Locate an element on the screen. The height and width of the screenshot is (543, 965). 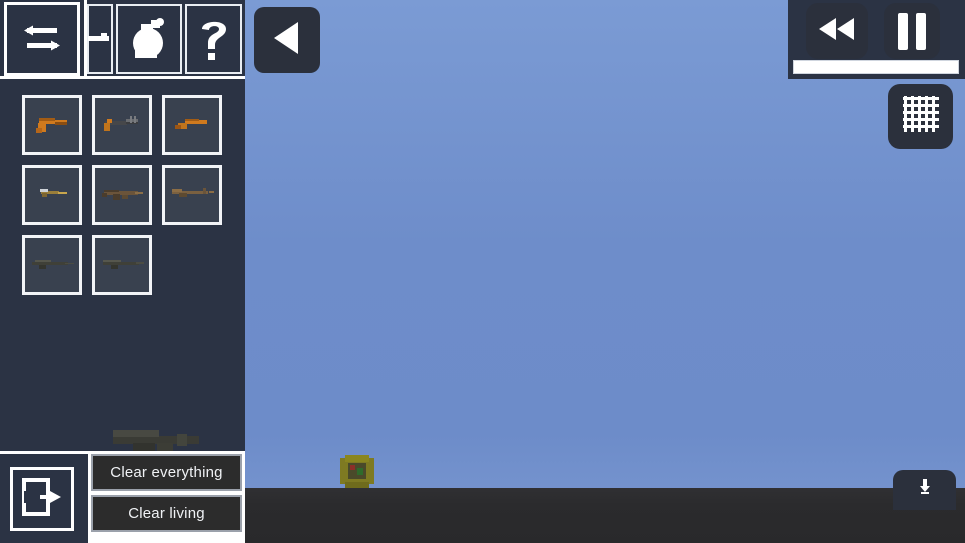
entity-crate is located at coordinates (357, 471).